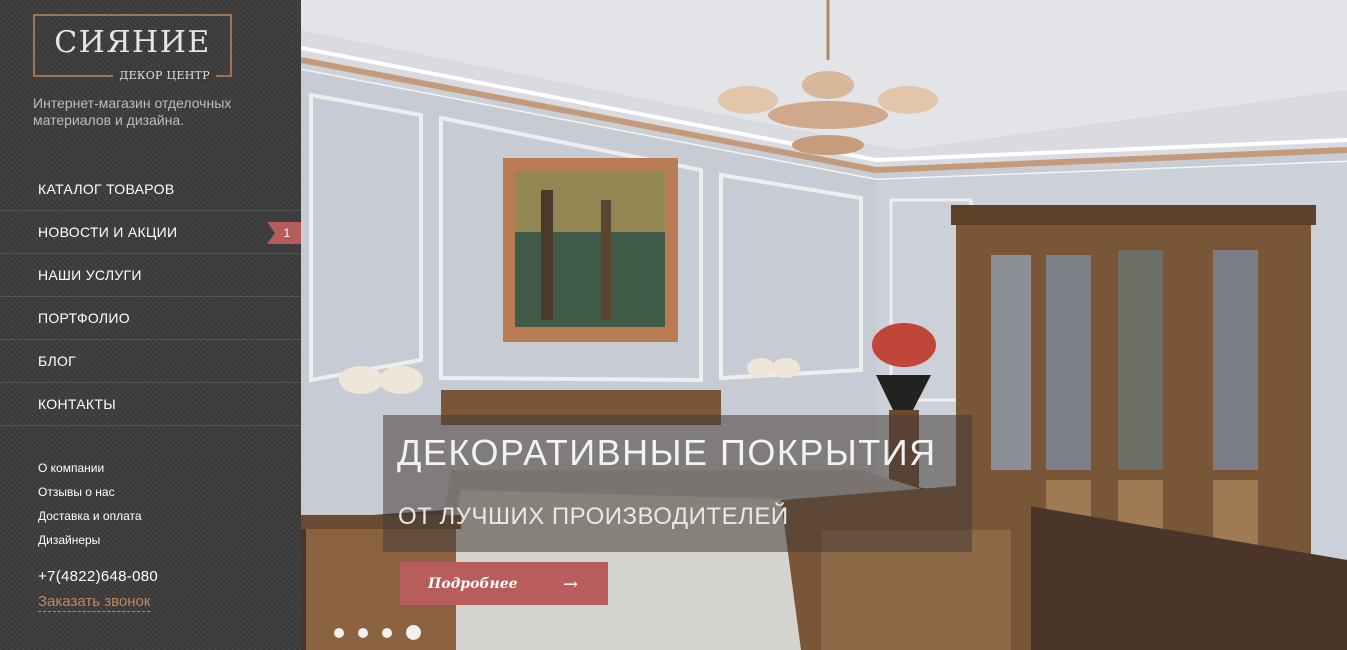  I want to click on logo-title: СИЯНИЕ, so click(132, 42).